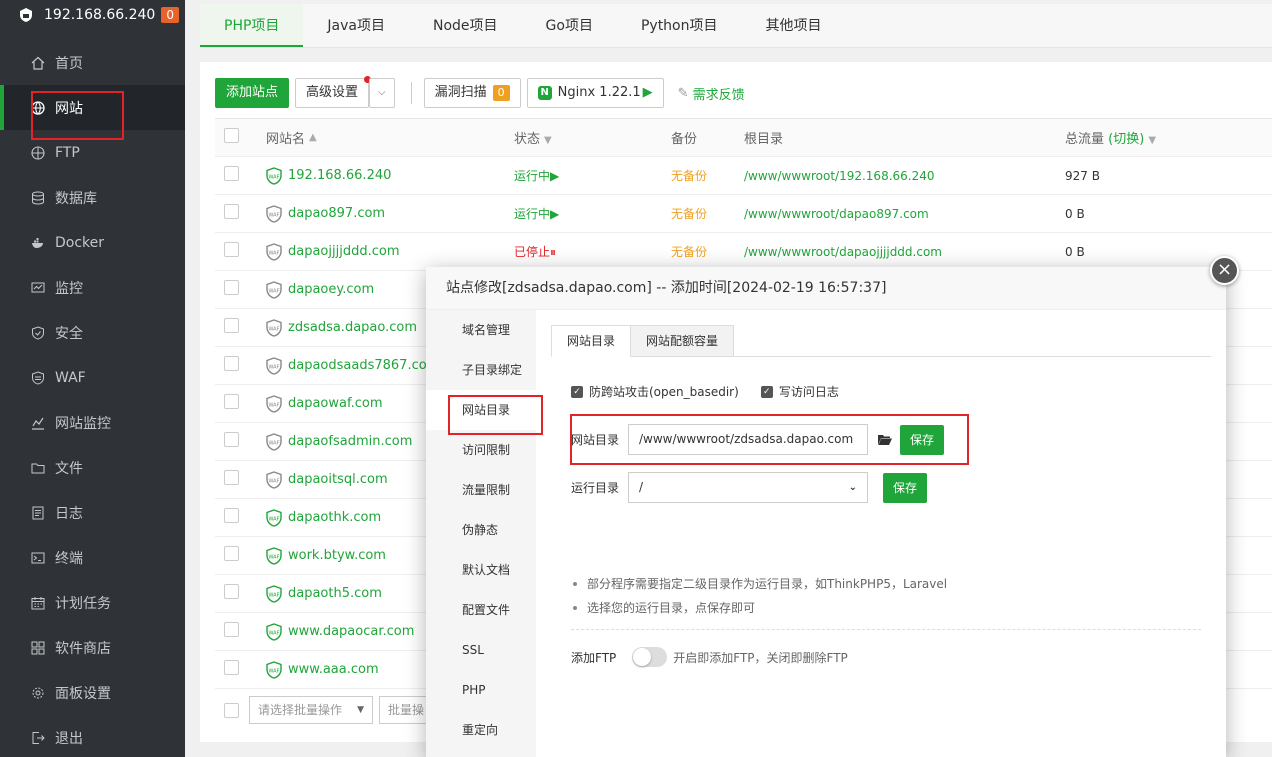  I want to click on sidebar-item-9: 文件, so click(92, 467).